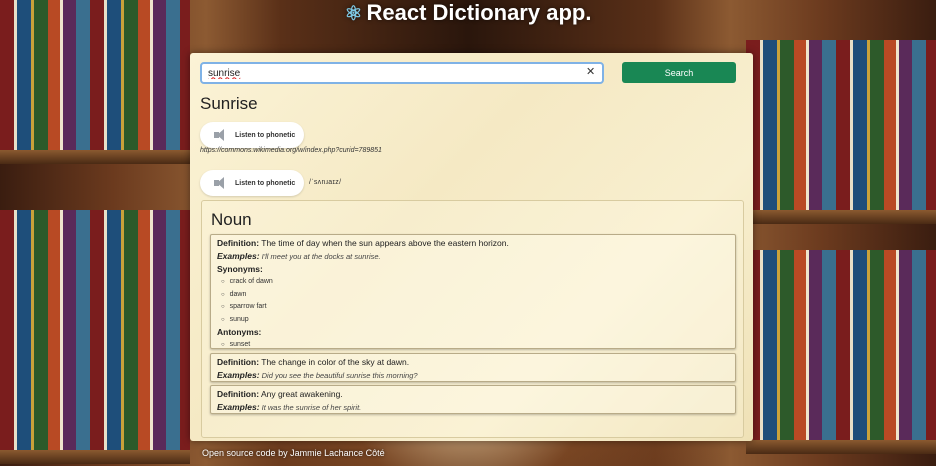 The image size is (936, 466). Describe the element at coordinates (239, 453) in the screenshot. I see `open-source-link: Open source code` at that location.